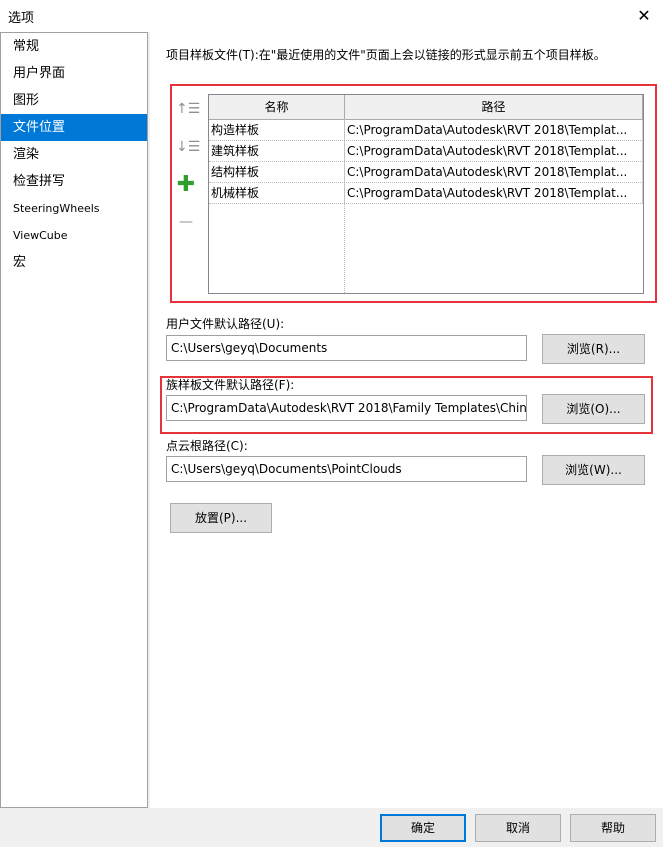 This screenshot has height=847, width=663. Describe the element at coordinates (346, 469) in the screenshot. I see `point-cloud-path-input: C:\Users\geyq\Documents\PointClouds` at that location.